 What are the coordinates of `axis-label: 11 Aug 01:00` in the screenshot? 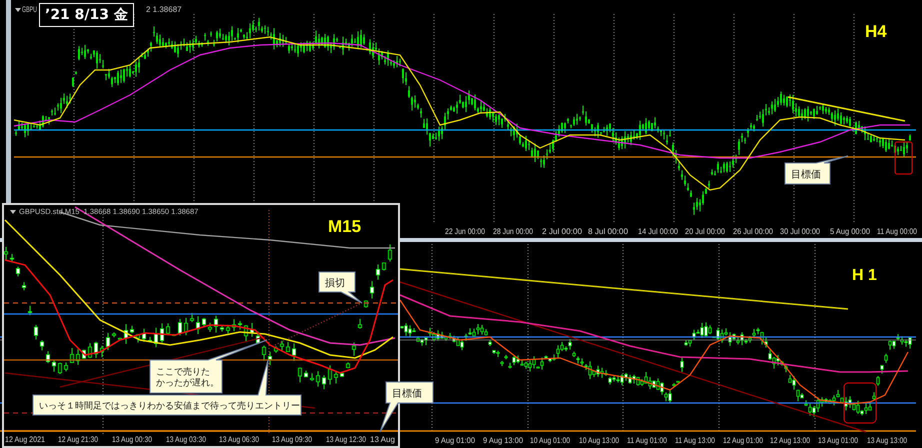 It's located at (650, 440).